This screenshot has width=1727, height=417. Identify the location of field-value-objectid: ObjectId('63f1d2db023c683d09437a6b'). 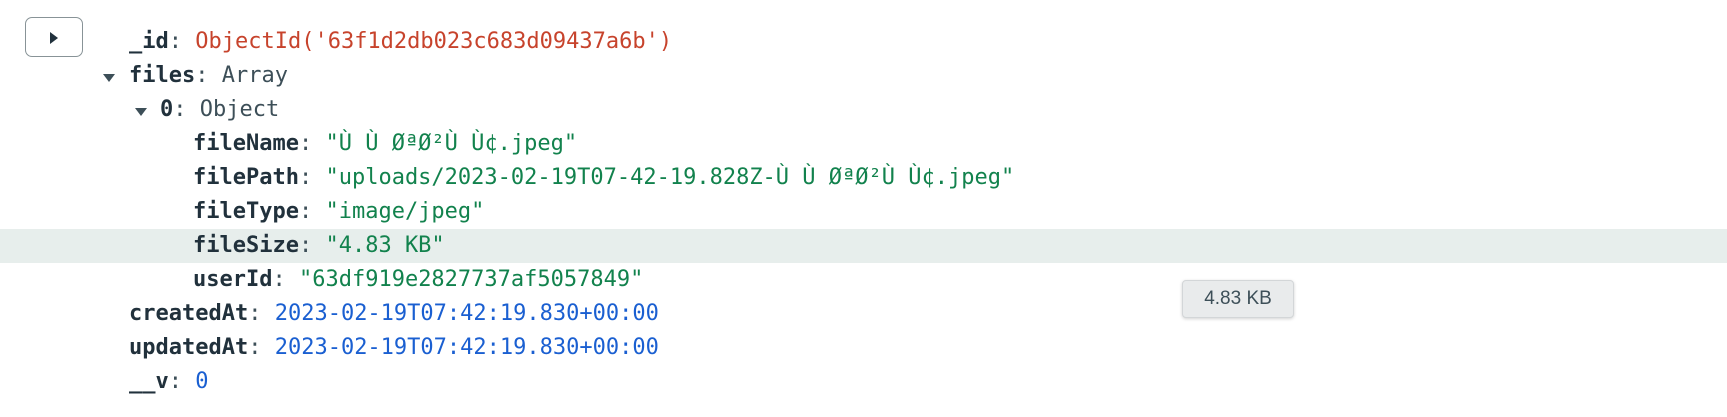
(433, 41).